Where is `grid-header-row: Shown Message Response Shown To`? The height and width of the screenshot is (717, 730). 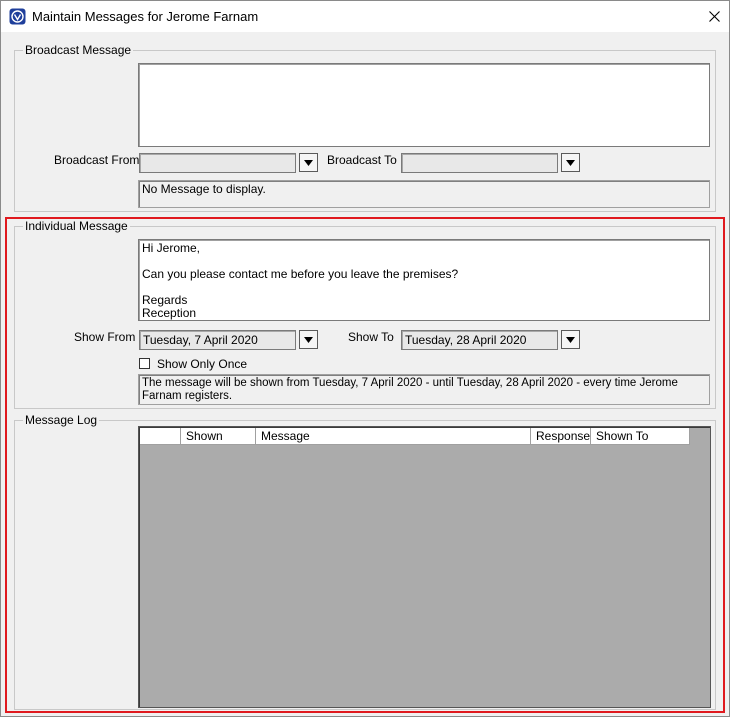 grid-header-row: Shown Message Response Shown To is located at coordinates (415, 436).